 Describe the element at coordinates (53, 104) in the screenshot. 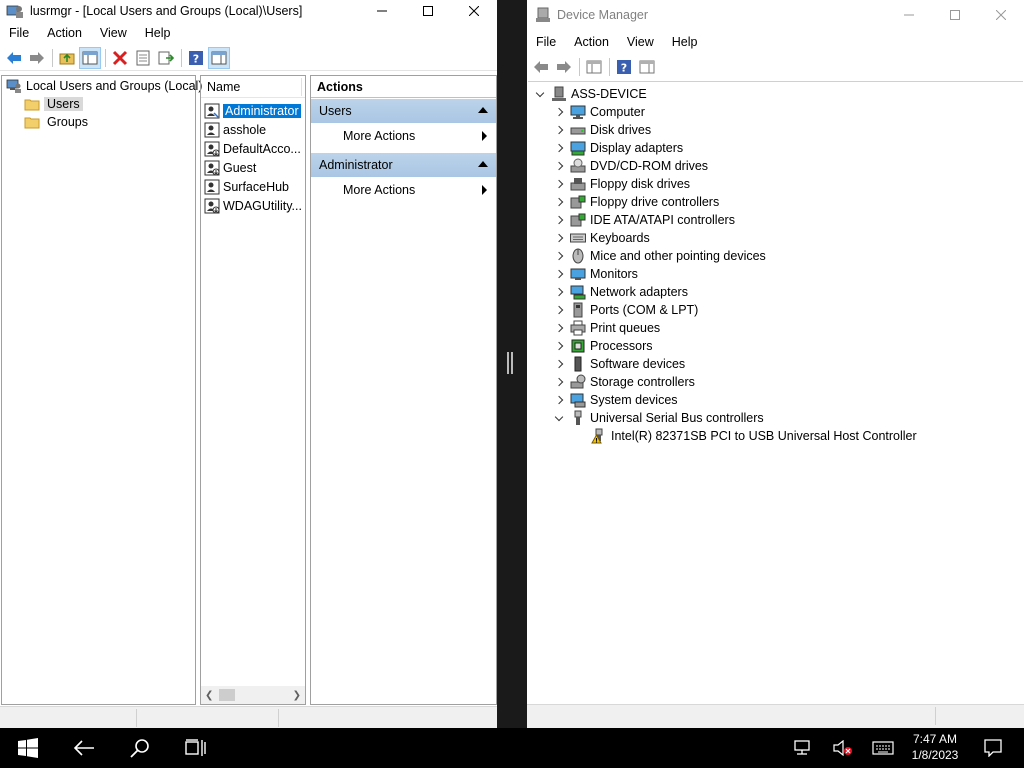

I see `tree-item-users: Users` at that location.